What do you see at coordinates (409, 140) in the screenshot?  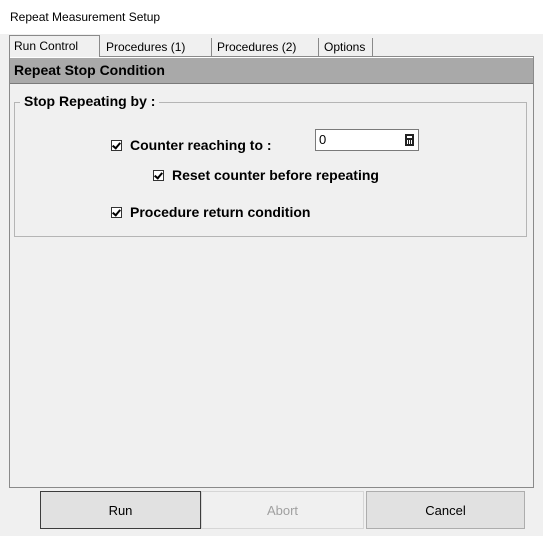 I see `calculator-icon` at bounding box center [409, 140].